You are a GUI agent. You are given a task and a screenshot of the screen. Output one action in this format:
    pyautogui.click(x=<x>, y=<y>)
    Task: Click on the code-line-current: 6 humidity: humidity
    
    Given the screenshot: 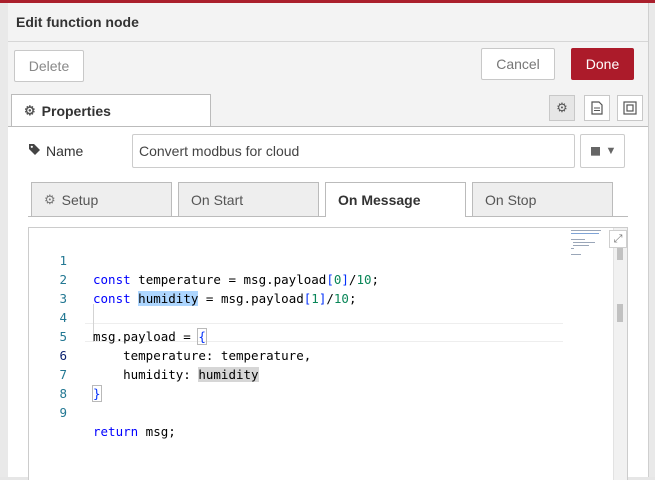 What is the action you would take?
    pyautogui.click(x=299, y=354)
    